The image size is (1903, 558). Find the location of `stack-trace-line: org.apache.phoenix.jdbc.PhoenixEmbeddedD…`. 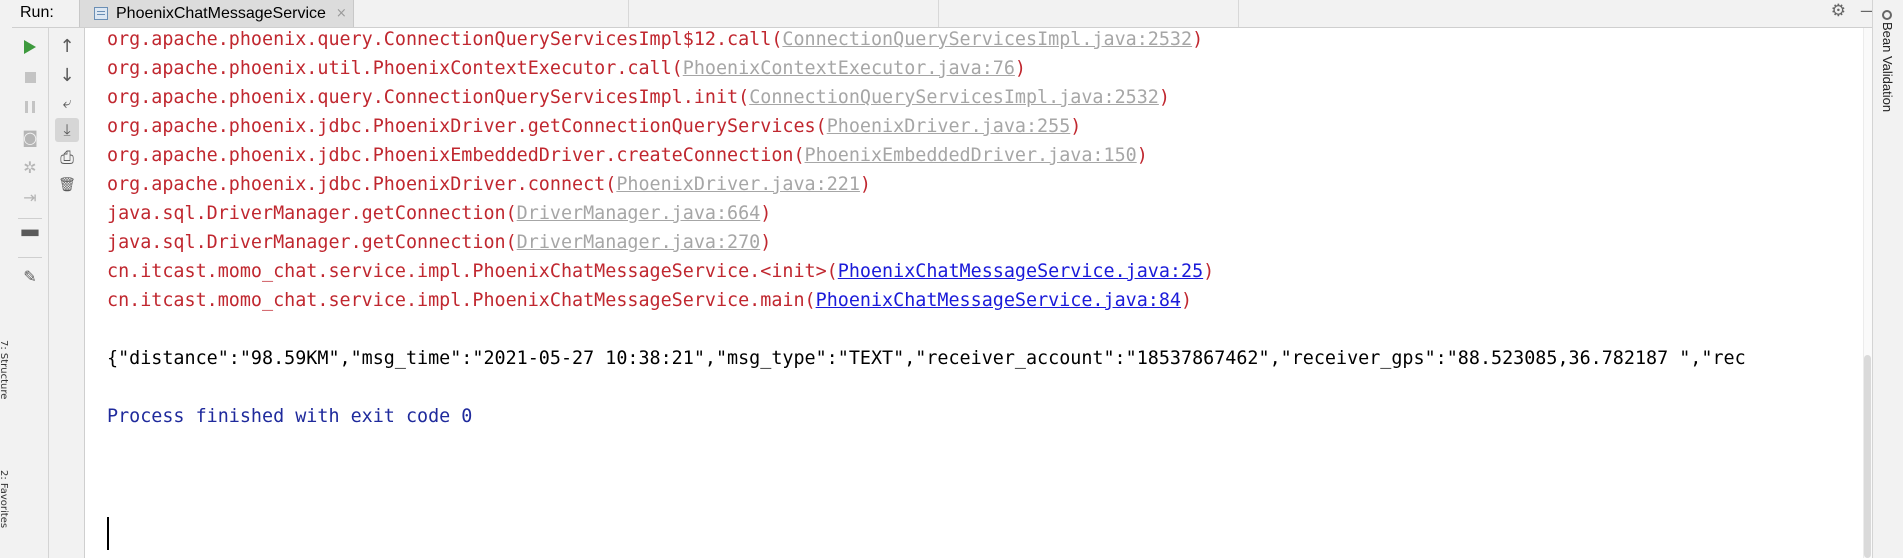

stack-trace-line: org.apache.phoenix.jdbc.PhoenixEmbeddedD… is located at coordinates (627, 155).